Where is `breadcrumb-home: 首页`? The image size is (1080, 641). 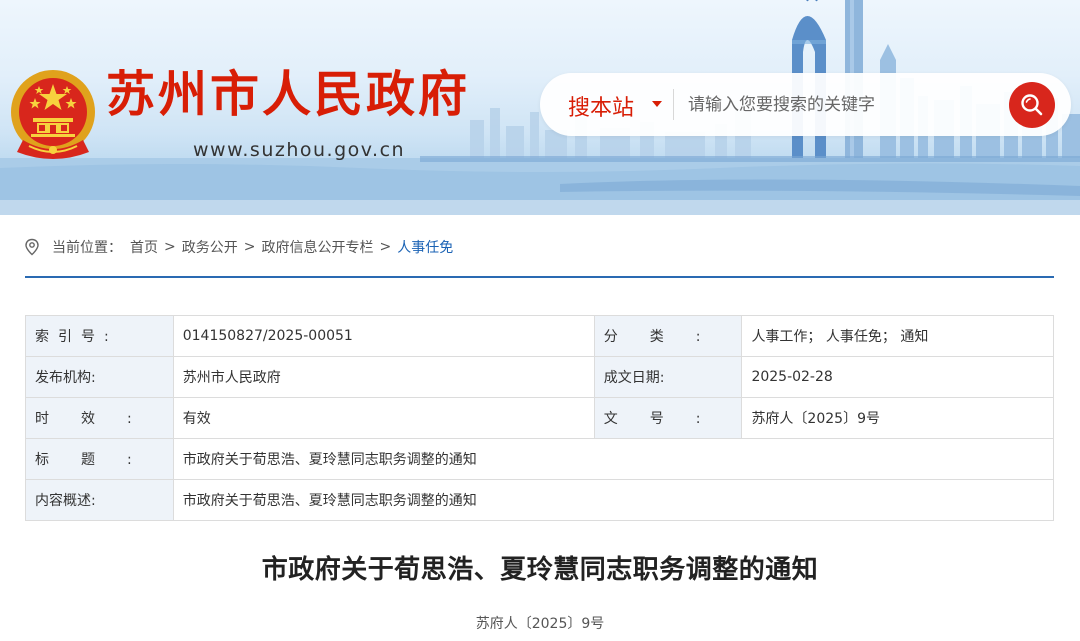 breadcrumb-home: 首页 is located at coordinates (144, 247).